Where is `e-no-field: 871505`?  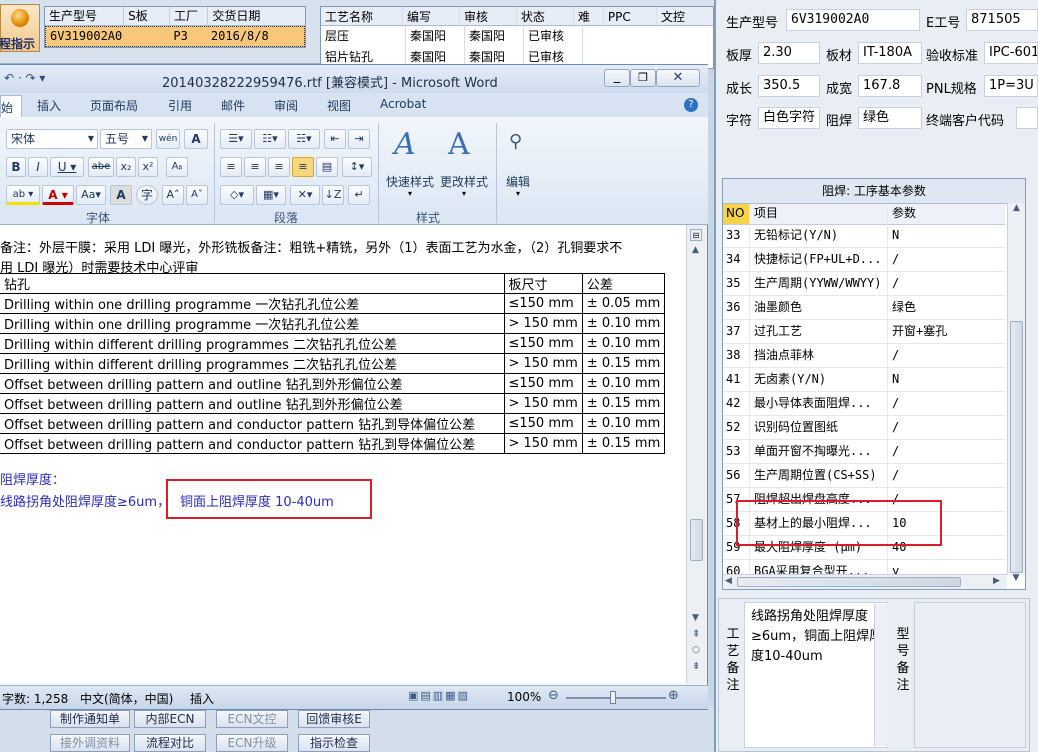 e-no-field: 871505 is located at coordinates (1002, 20).